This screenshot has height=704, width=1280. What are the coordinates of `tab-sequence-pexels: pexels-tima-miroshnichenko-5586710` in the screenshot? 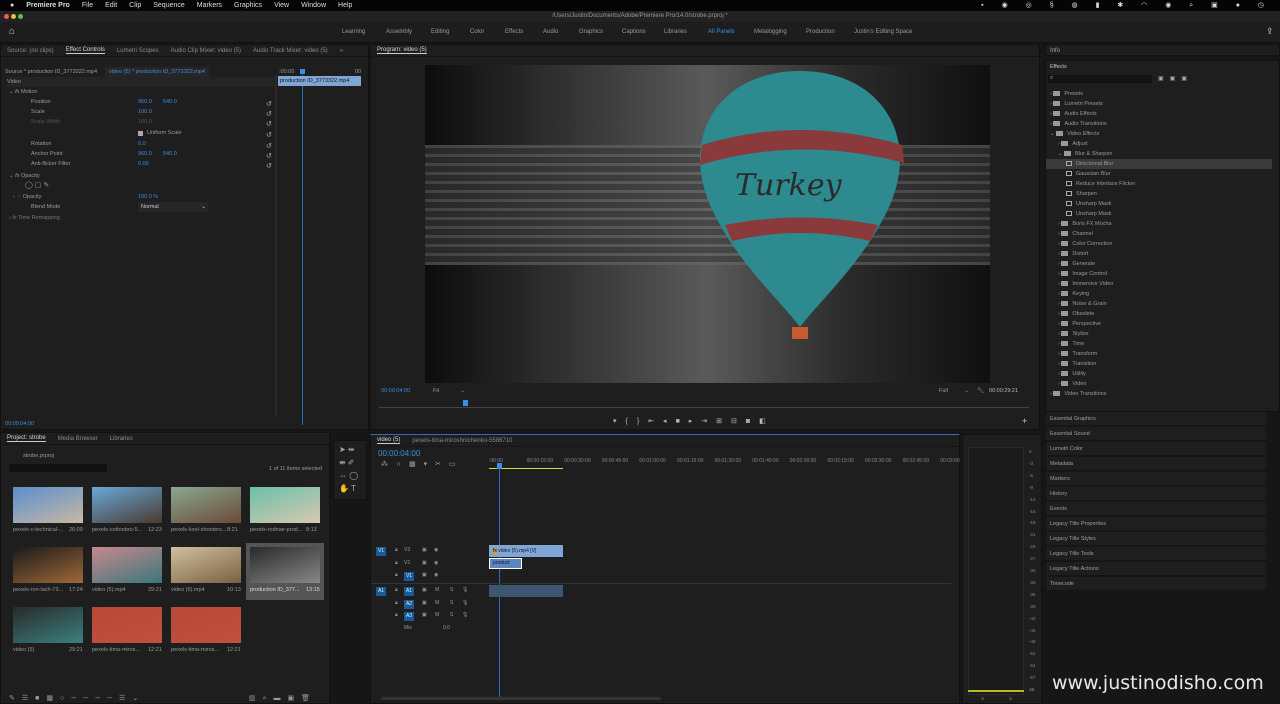 It's located at (462, 441).